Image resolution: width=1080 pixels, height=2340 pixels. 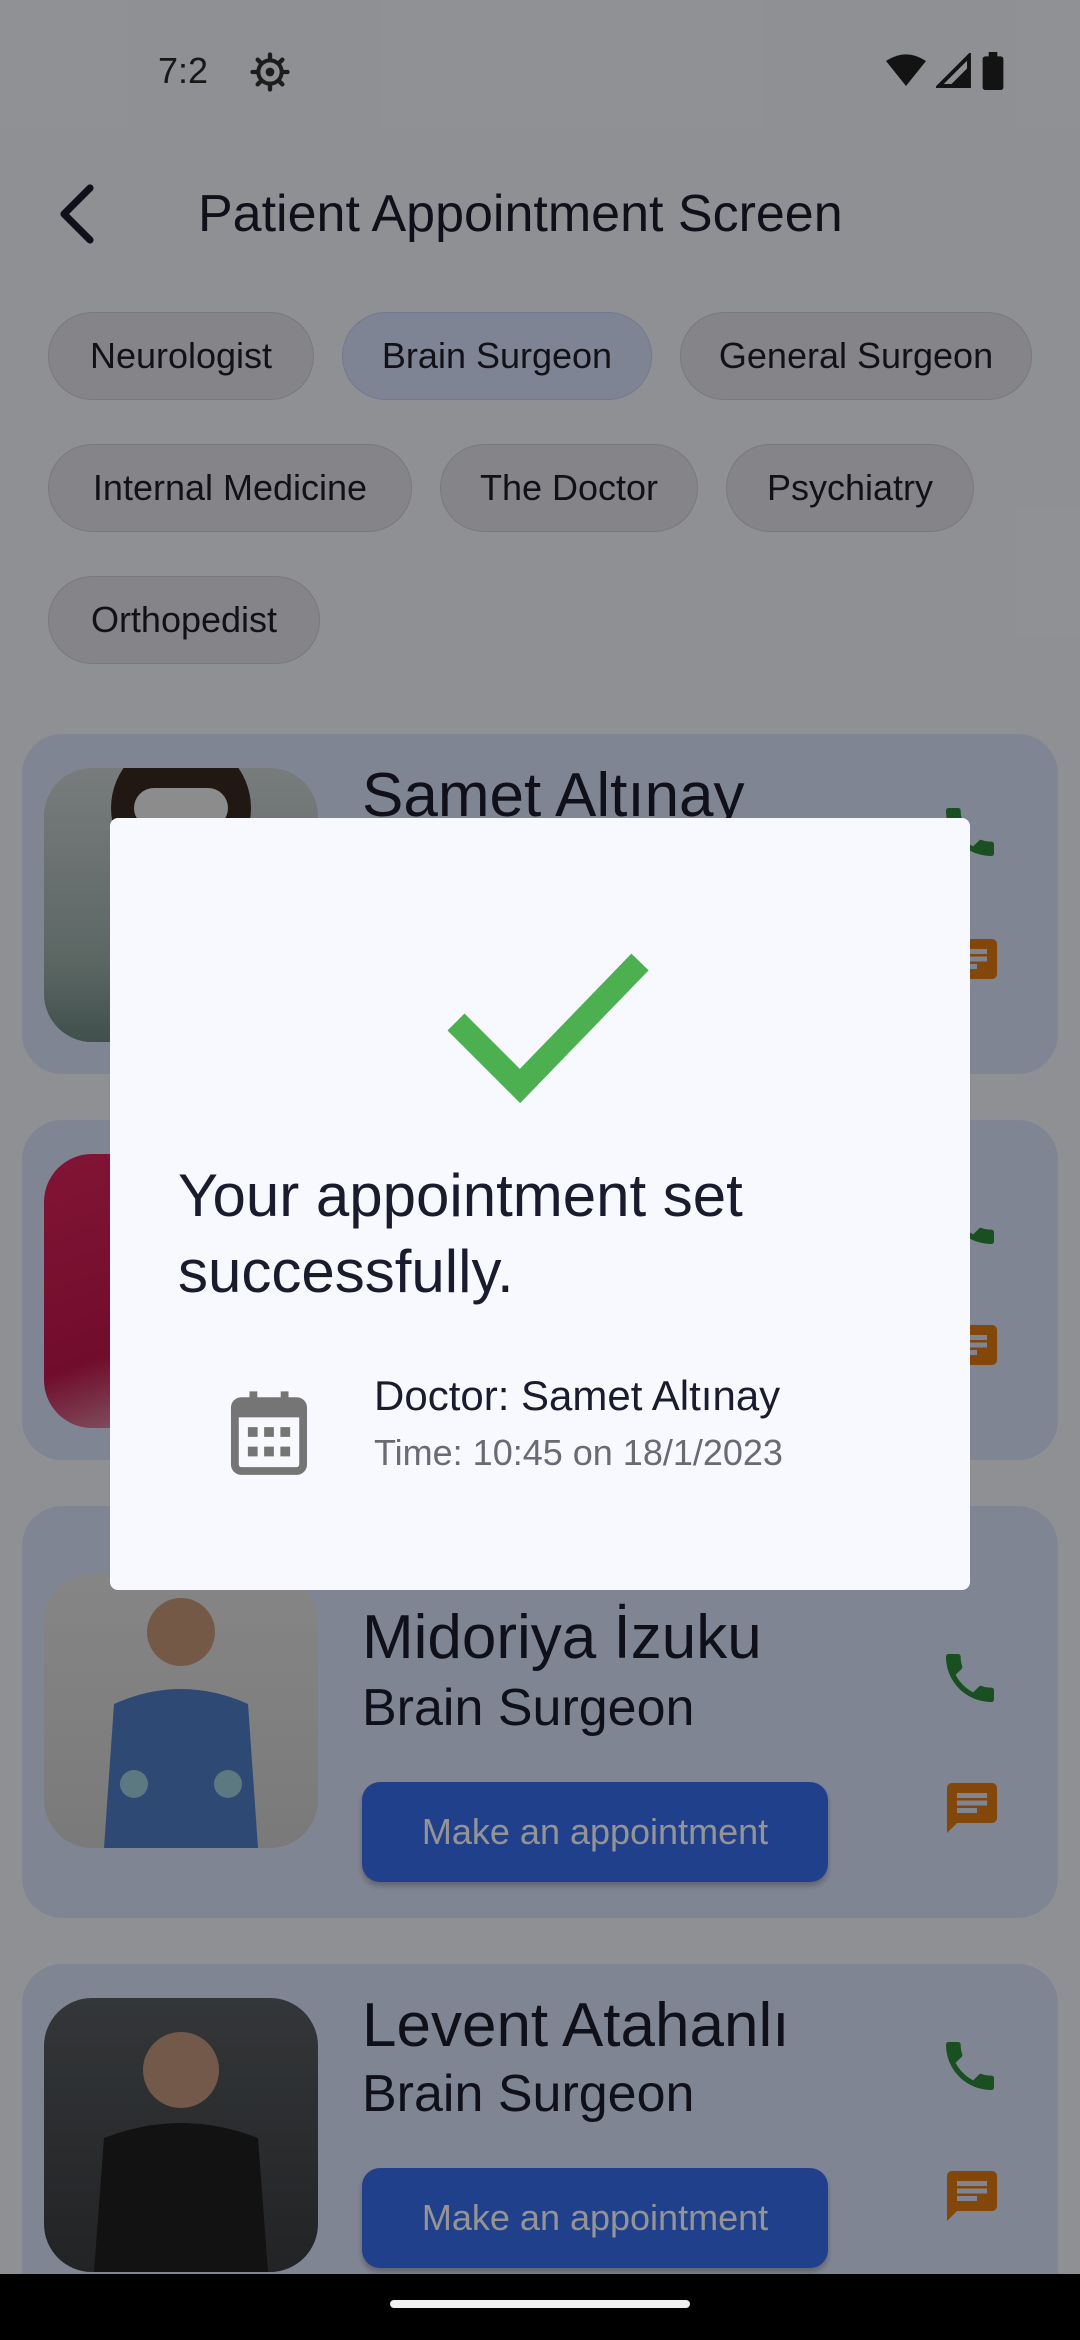 I want to click on calendar-icon, so click(x=269, y=1433).